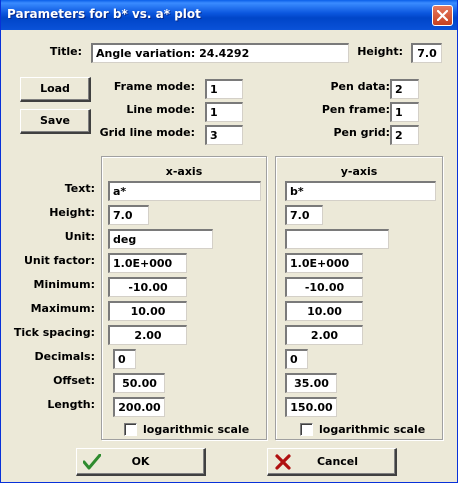 The height and width of the screenshot is (483, 458). Describe the element at coordinates (64, 284) in the screenshot. I see `minimum-row-label: Minimum:` at that location.